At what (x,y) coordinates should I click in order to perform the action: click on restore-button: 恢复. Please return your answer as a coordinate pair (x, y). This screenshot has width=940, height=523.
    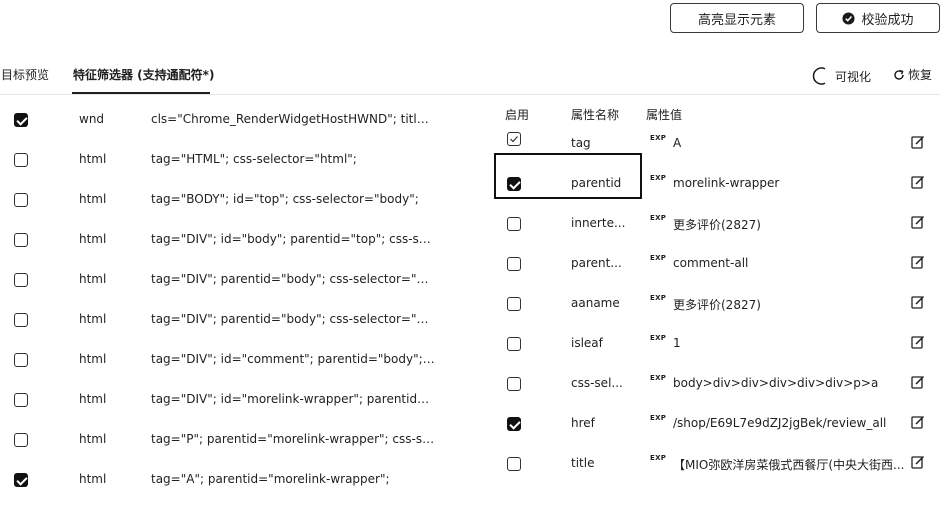
    Looking at the image, I should click on (912, 74).